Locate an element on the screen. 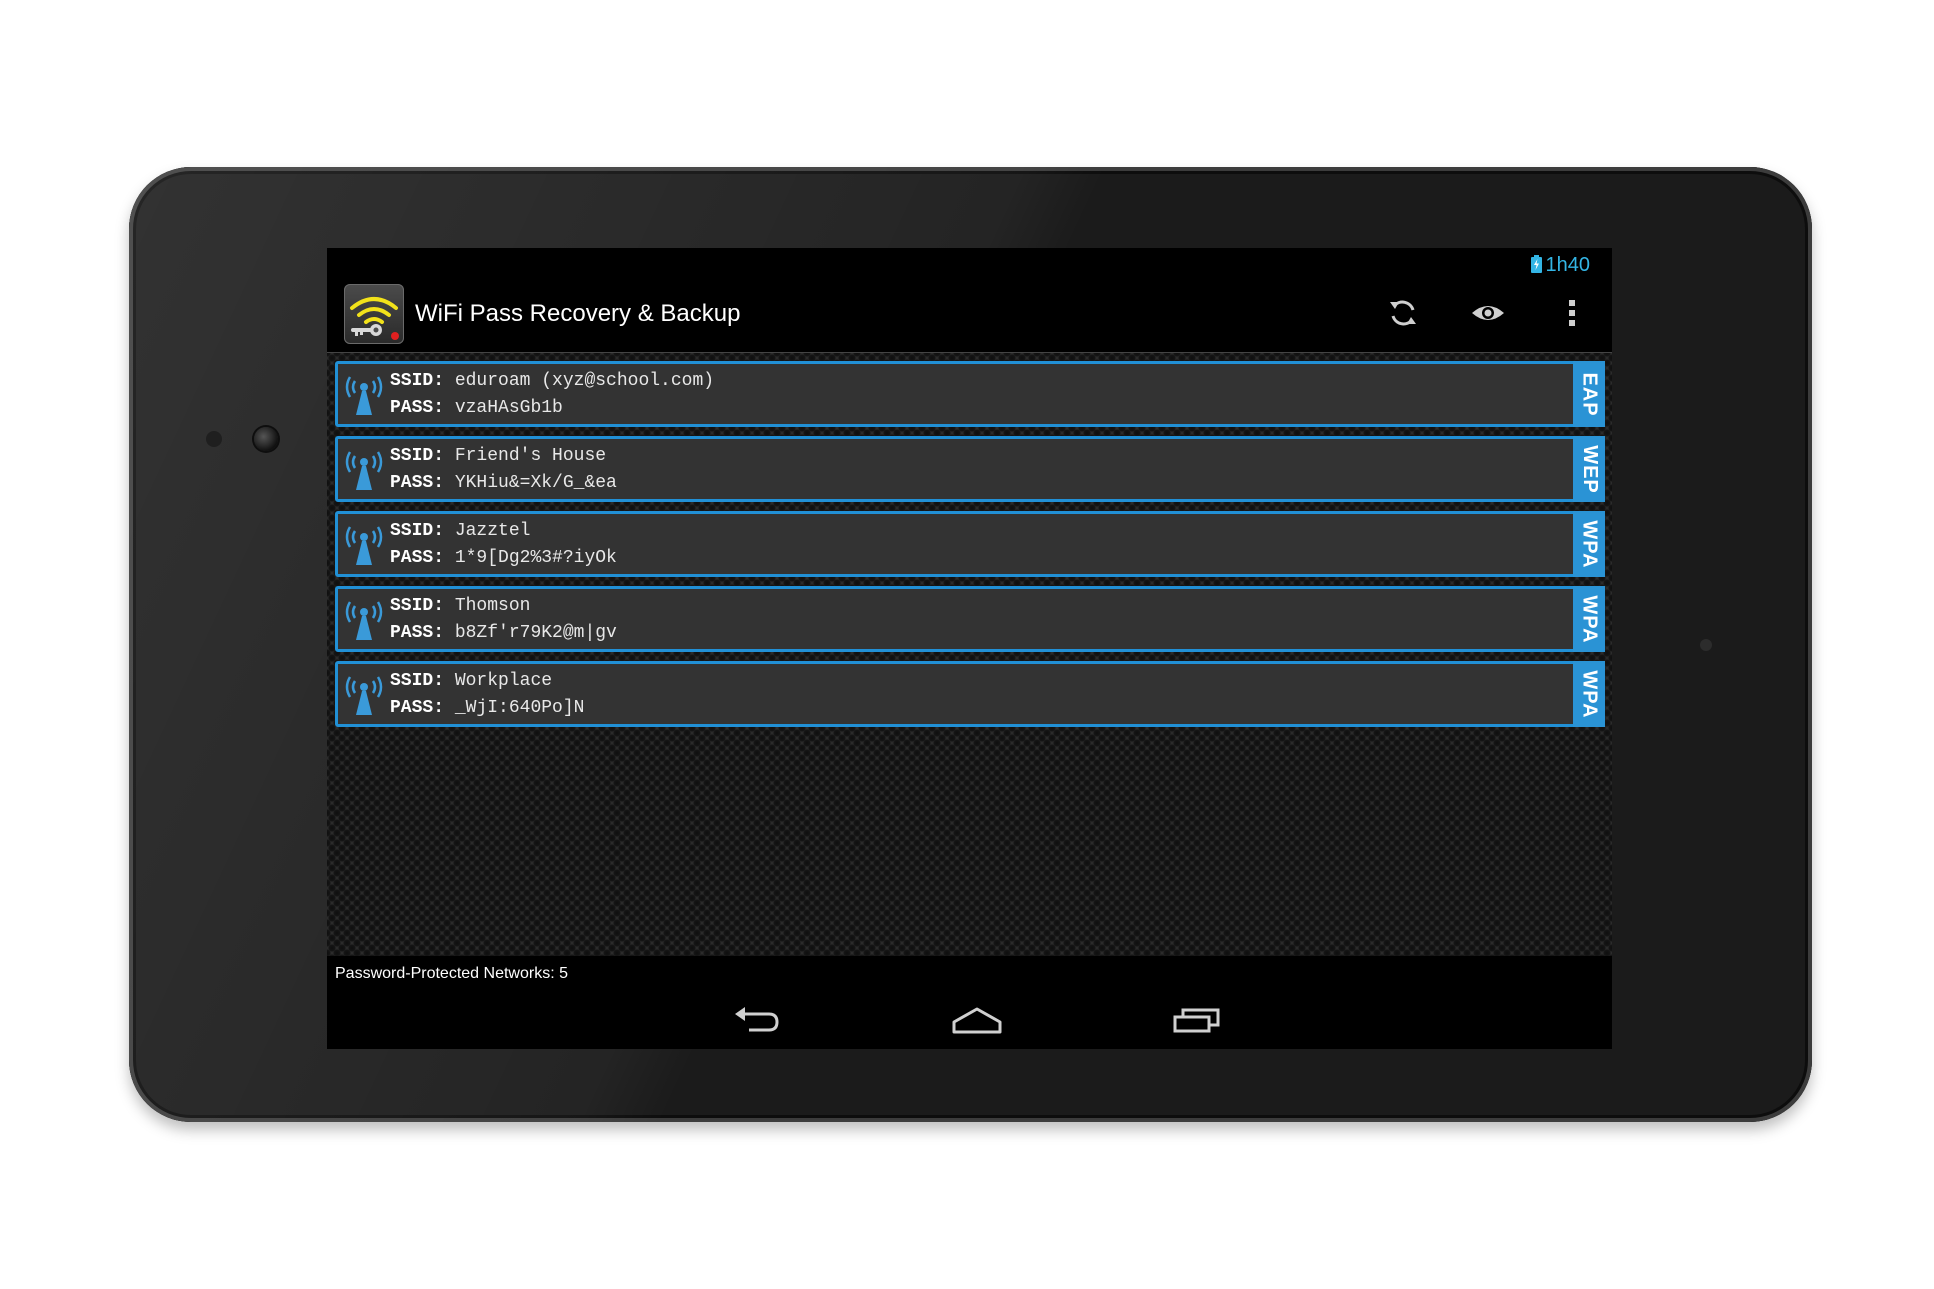 The width and height of the screenshot is (1934, 1289). pass-line: PASS: _WjI:640Po]N is located at coordinates (487, 708).